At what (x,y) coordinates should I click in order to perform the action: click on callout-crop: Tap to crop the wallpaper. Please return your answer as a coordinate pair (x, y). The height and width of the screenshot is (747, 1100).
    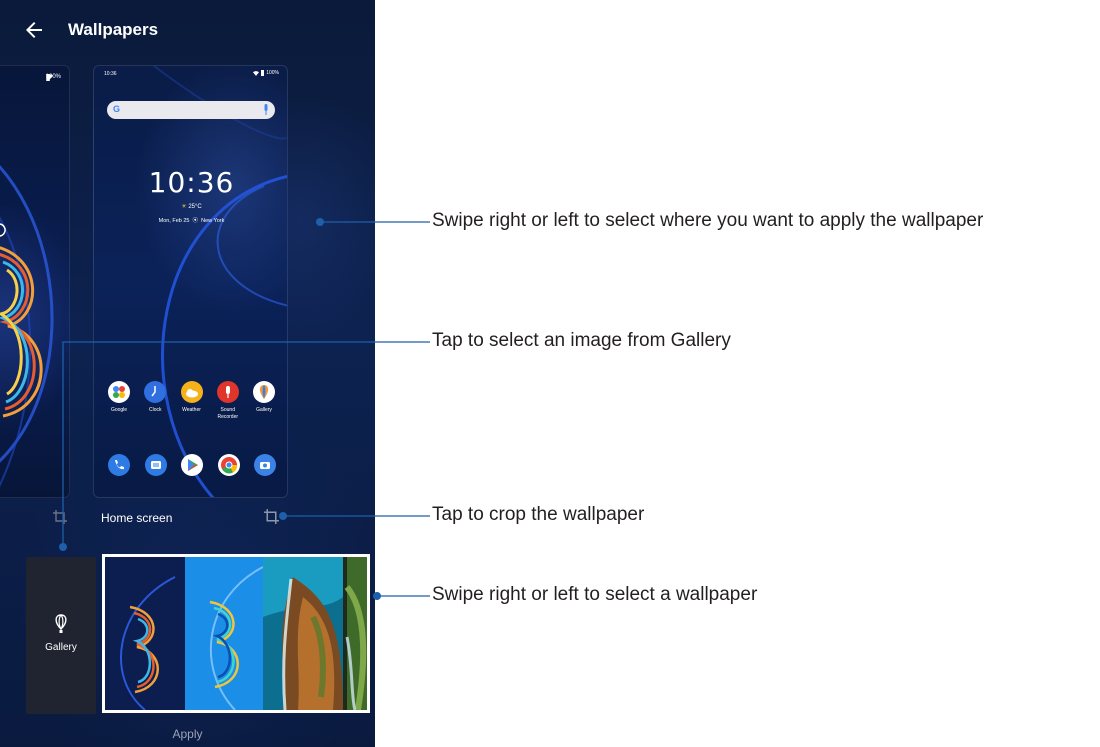
    Looking at the image, I should click on (538, 514).